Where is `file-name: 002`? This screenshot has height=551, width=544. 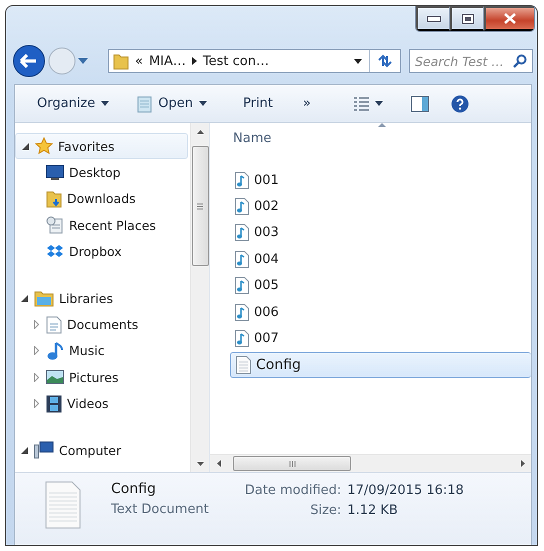
file-name: 002 is located at coordinates (266, 206).